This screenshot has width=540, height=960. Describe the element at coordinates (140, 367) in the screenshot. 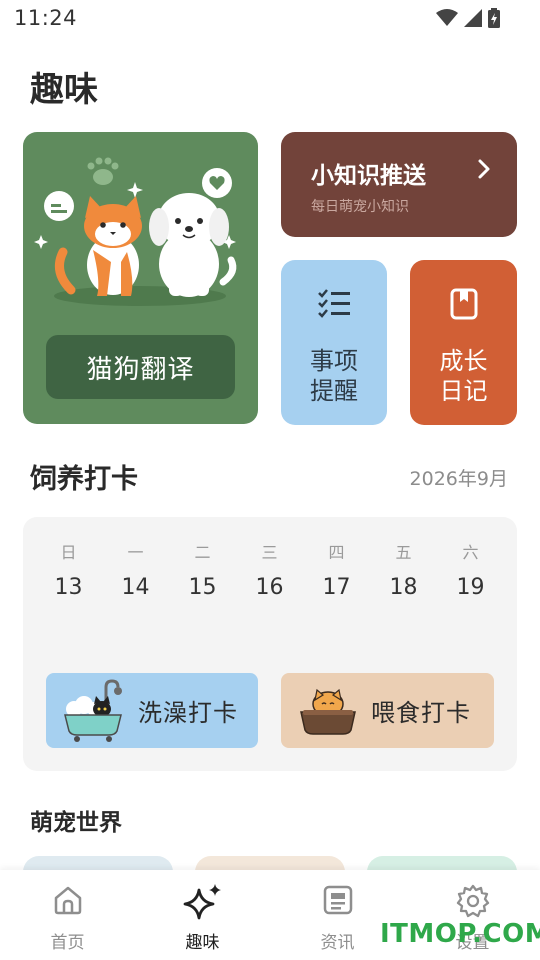

I see `pet-translate-button: 猫狗翻译` at that location.